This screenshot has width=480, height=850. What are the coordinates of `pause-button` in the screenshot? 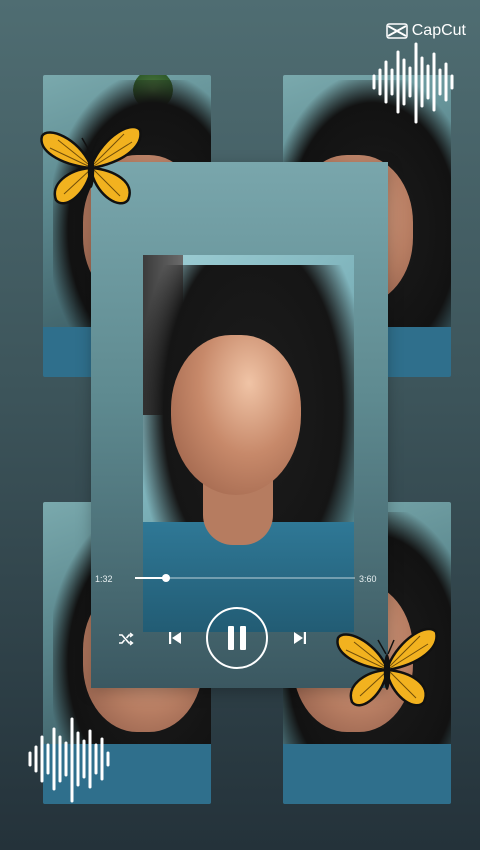 It's located at (237, 638).